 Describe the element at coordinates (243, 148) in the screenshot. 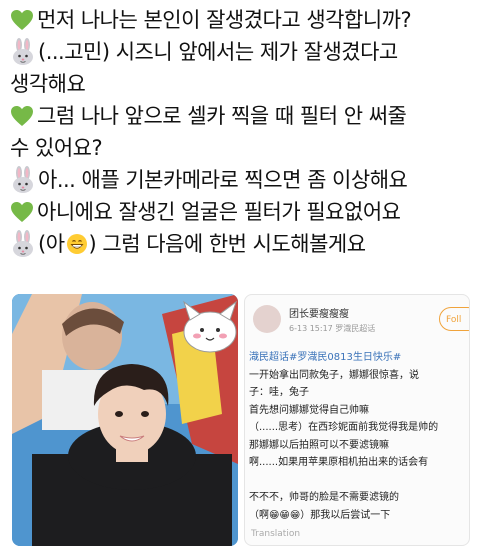

I see `dialog-line-5: 수 있어요?` at that location.